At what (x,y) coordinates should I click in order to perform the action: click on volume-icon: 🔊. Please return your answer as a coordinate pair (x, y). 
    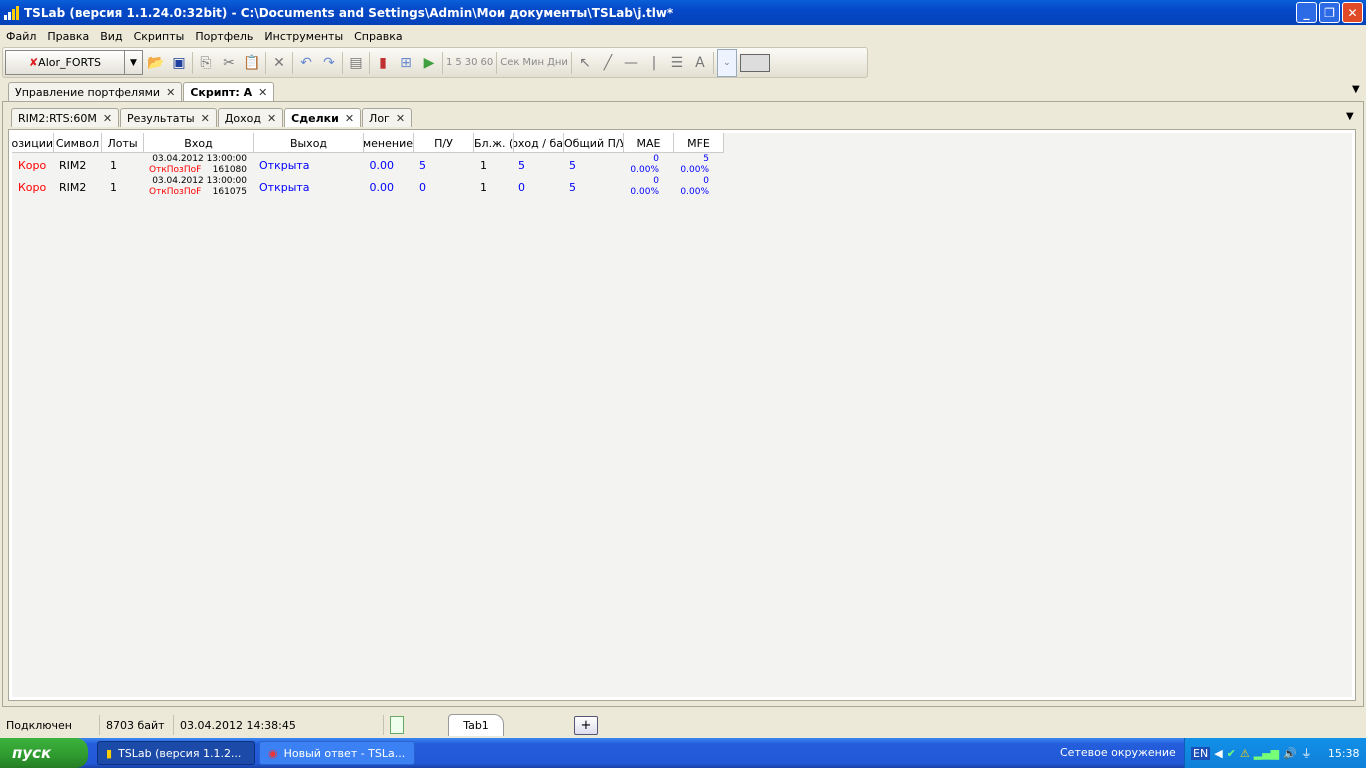
    Looking at the image, I should click on (1290, 753).